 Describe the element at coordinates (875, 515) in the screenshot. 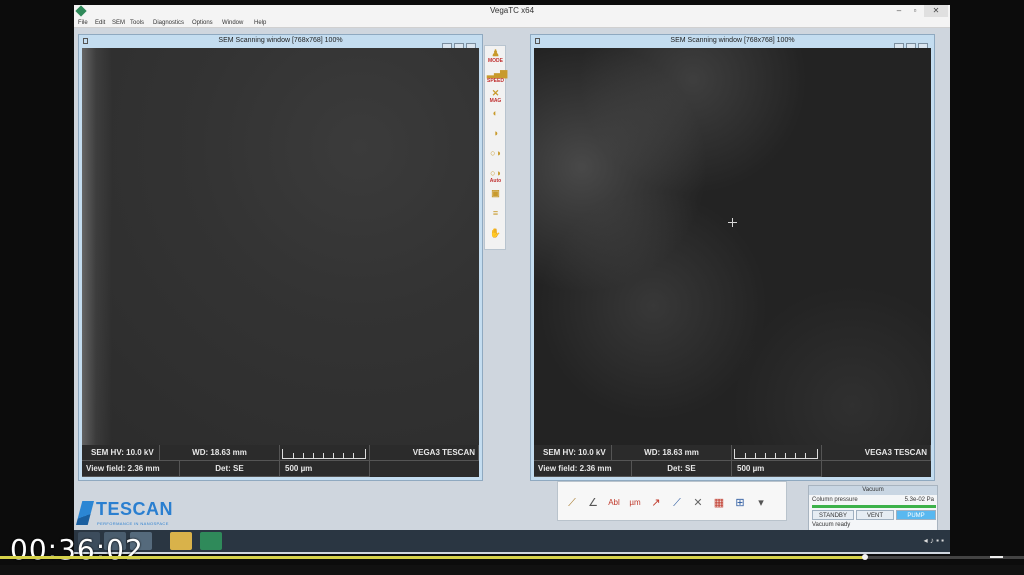

I see `vent-button: VENT` at that location.